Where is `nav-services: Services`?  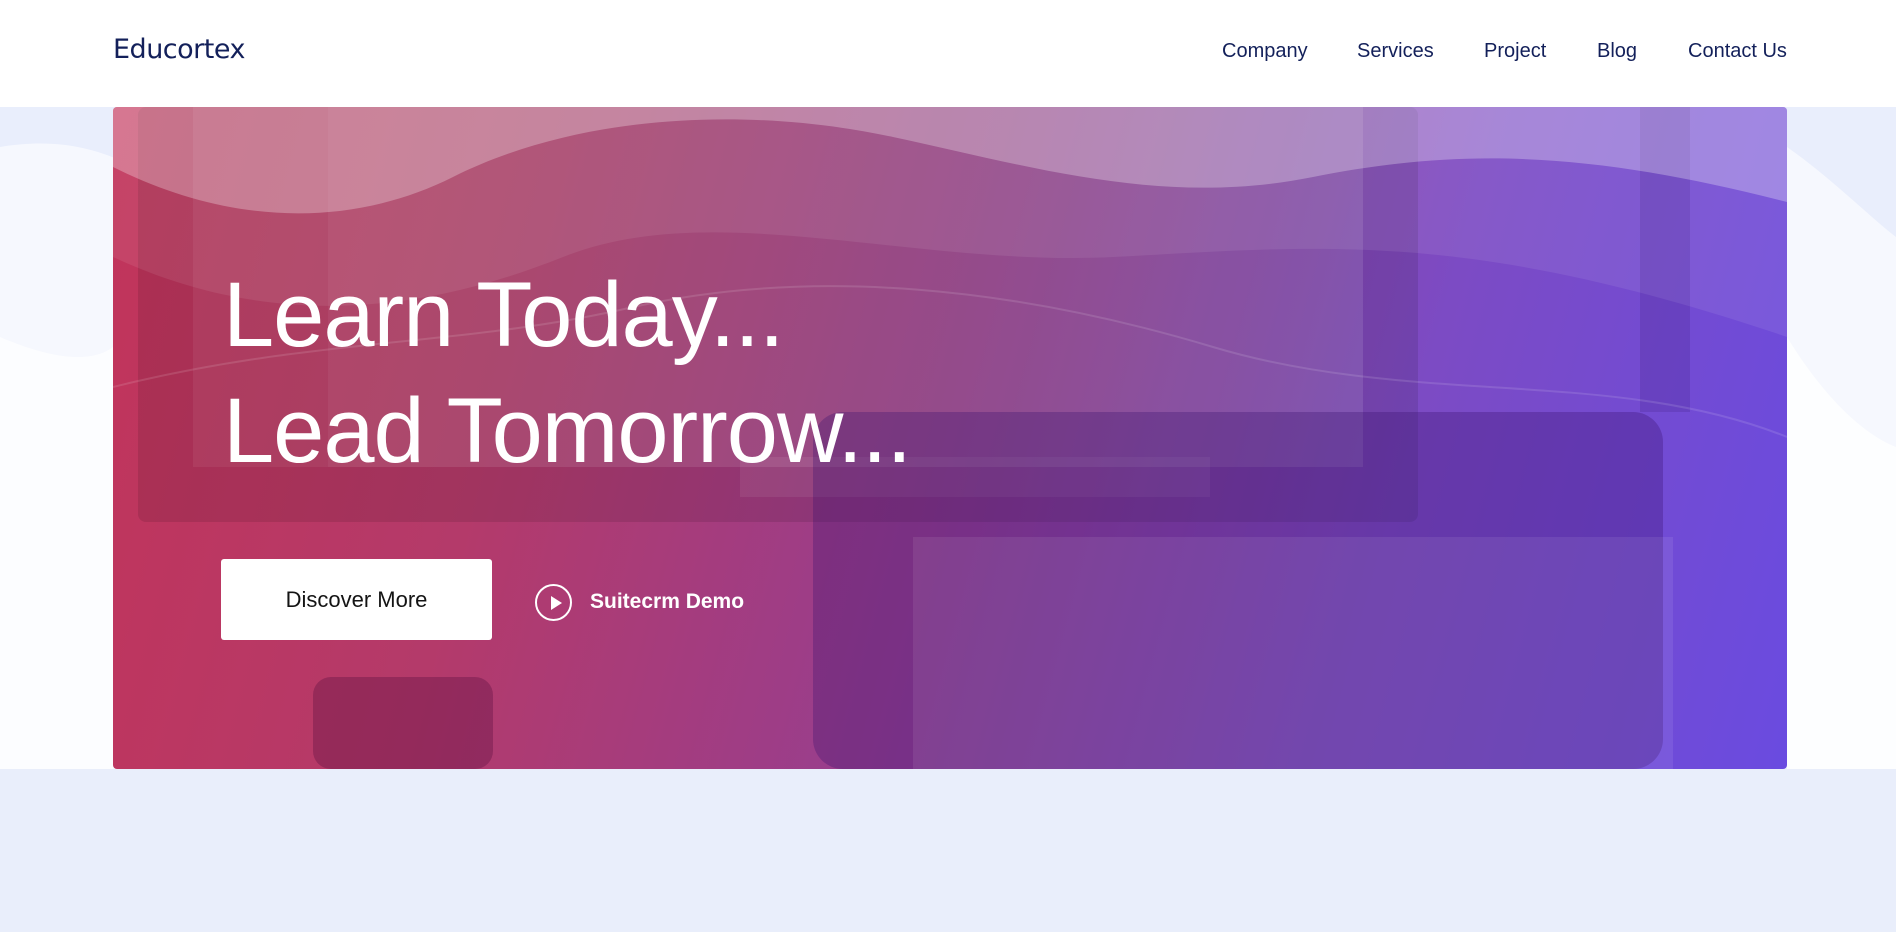 nav-services: Services is located at coordinates (1395, 51).